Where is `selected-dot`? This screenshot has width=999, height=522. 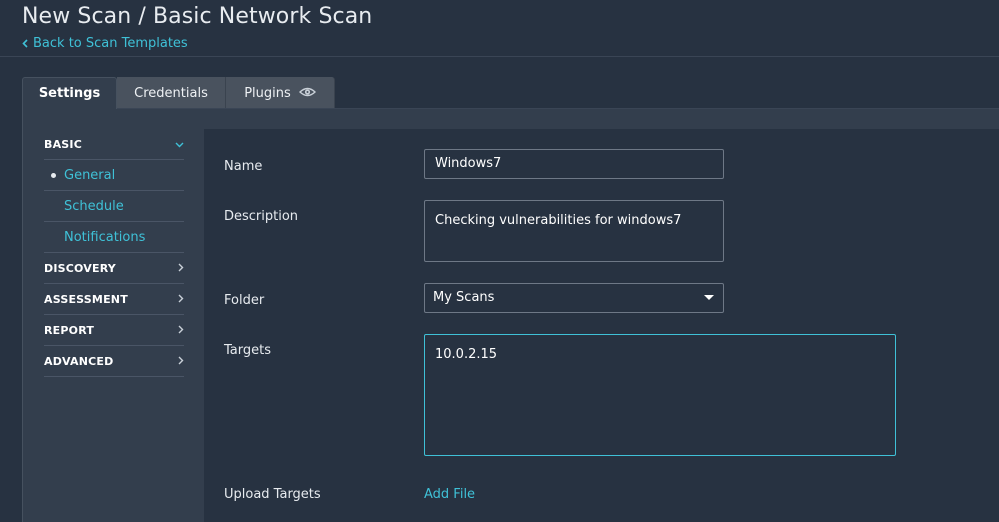
selected-dot is located at coordinates (53, 175).